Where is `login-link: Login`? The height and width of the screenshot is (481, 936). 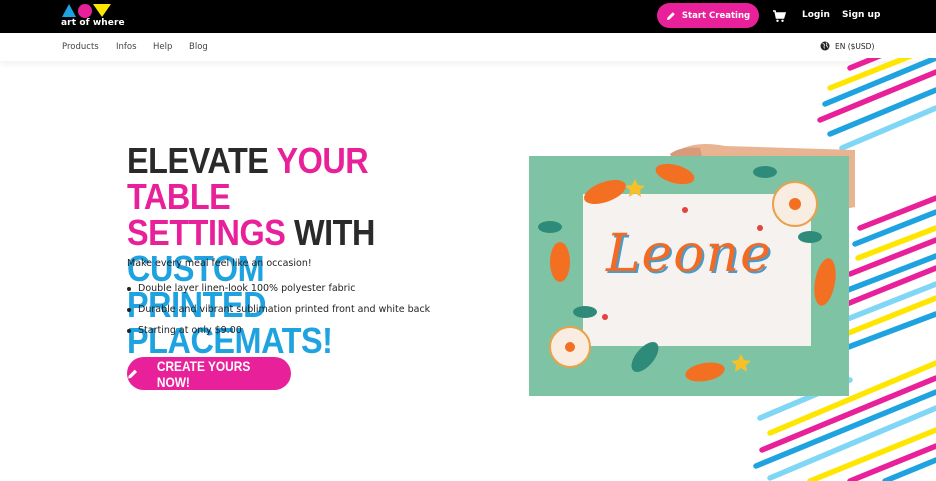 login-link: Login is located at coordinates (816, 15).